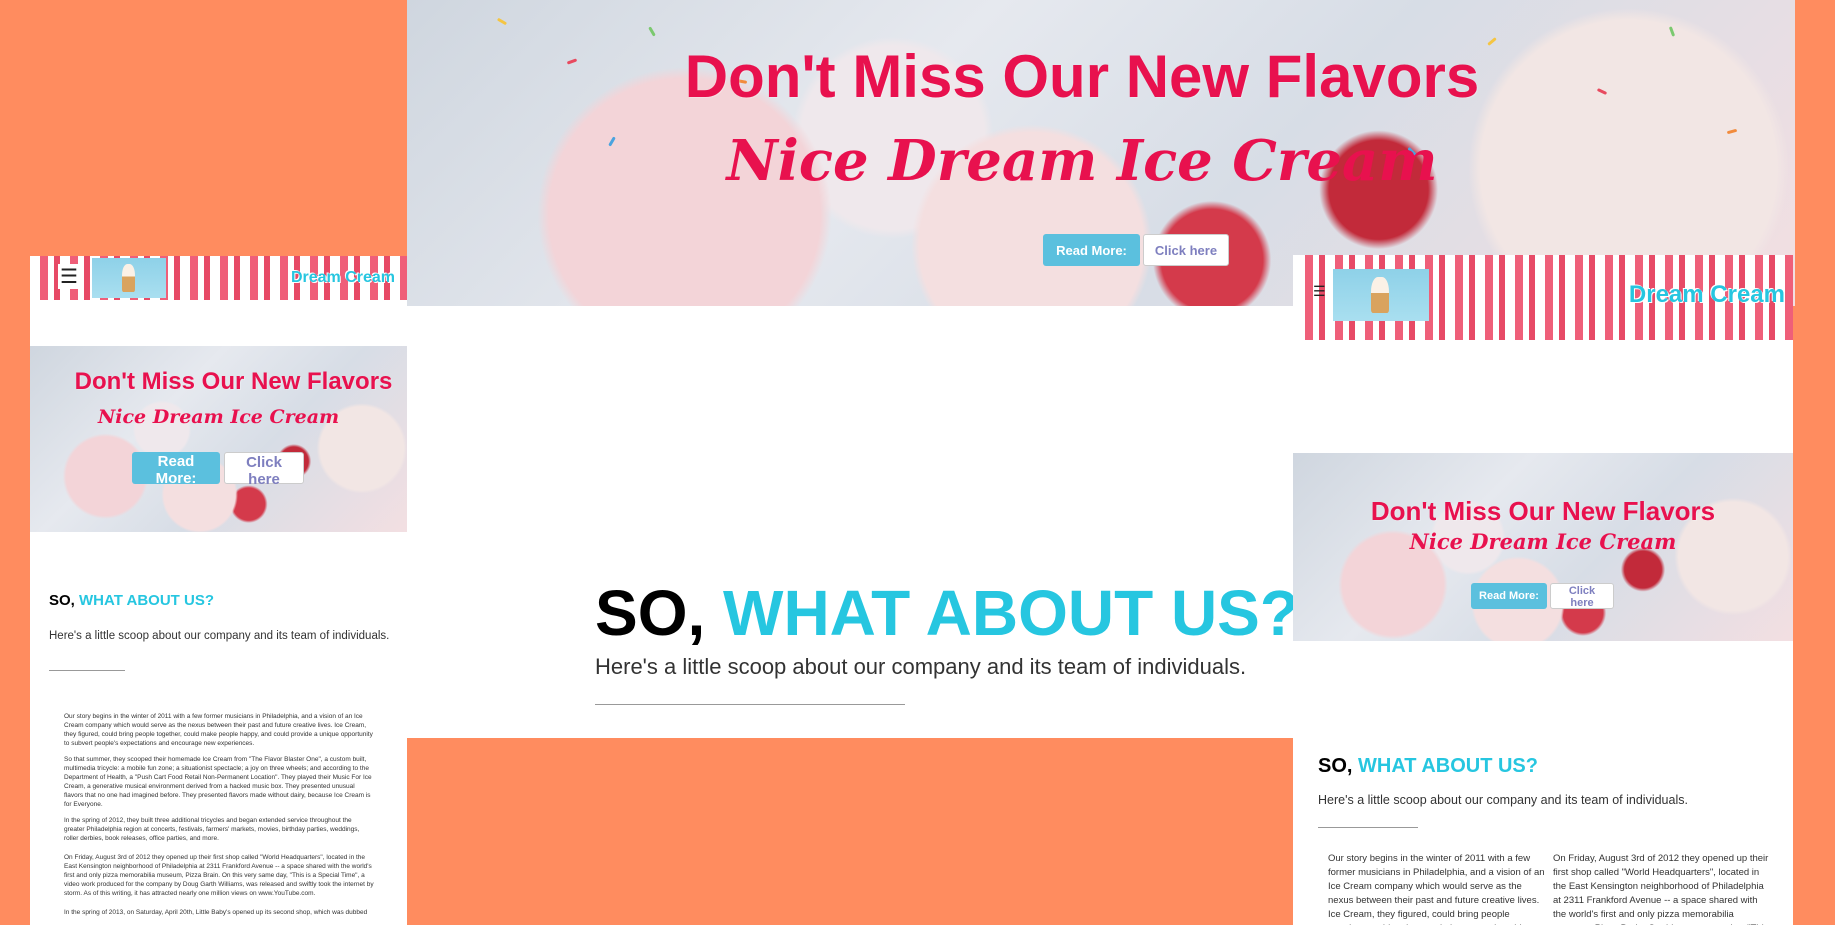 Image resolution: width=1835 pixels, height=925 pixels. Describe the element at coordinates (69, 276) in the screenshot. I see `hamburger-menu-icon: ☰` at that location.